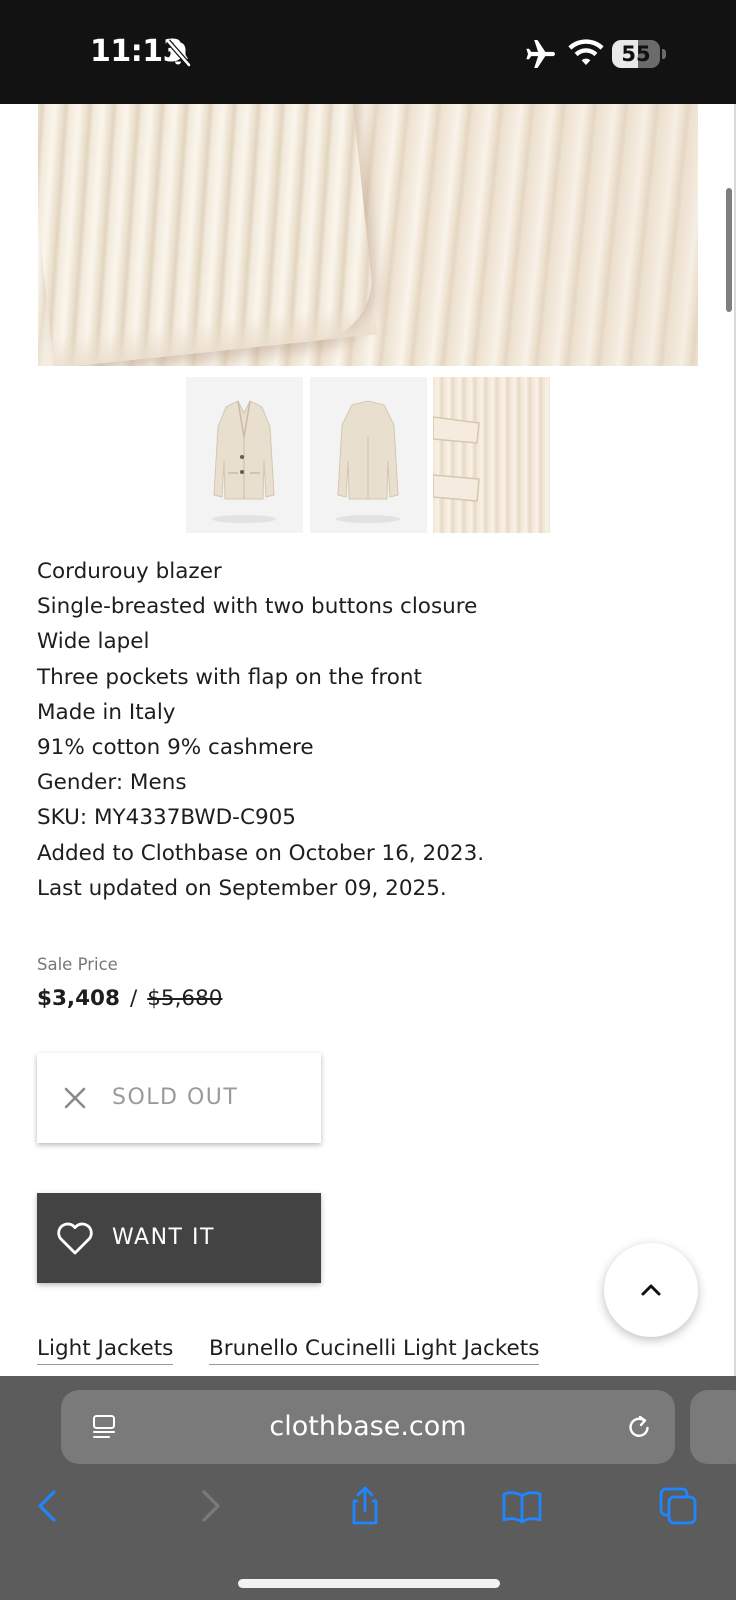  What do you see at coordinates (75, 1238) in the screenshot?
I see `heart-icon` at bounding box center [75, 1238].